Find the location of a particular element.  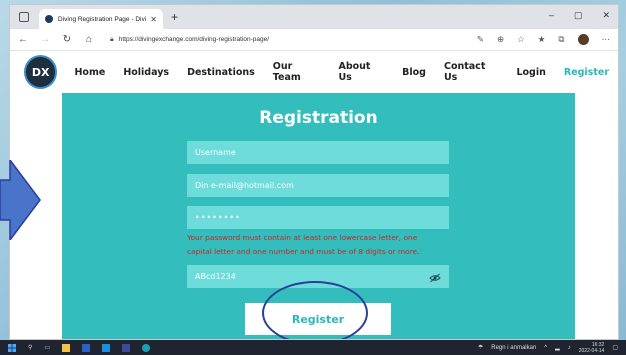

menu-login: Login is located at coordinates (530, 72).